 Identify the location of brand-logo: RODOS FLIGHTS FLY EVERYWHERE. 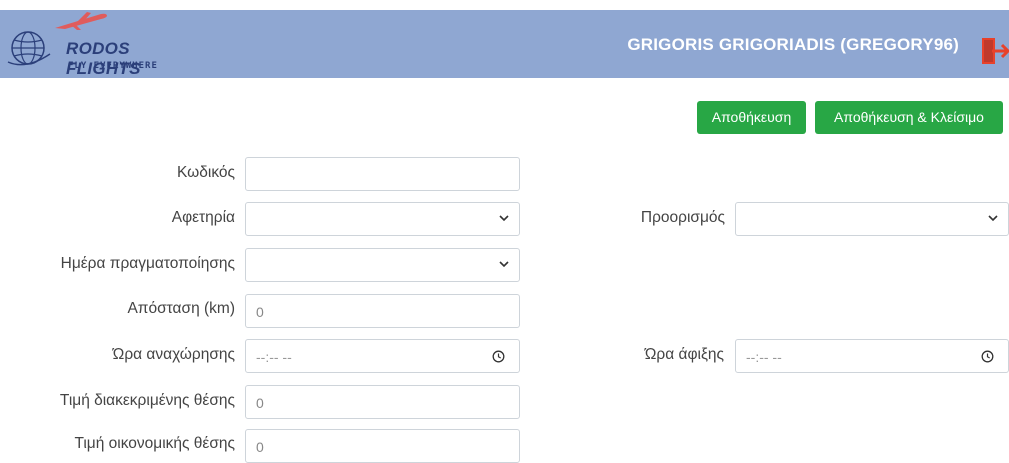
(106, 44).